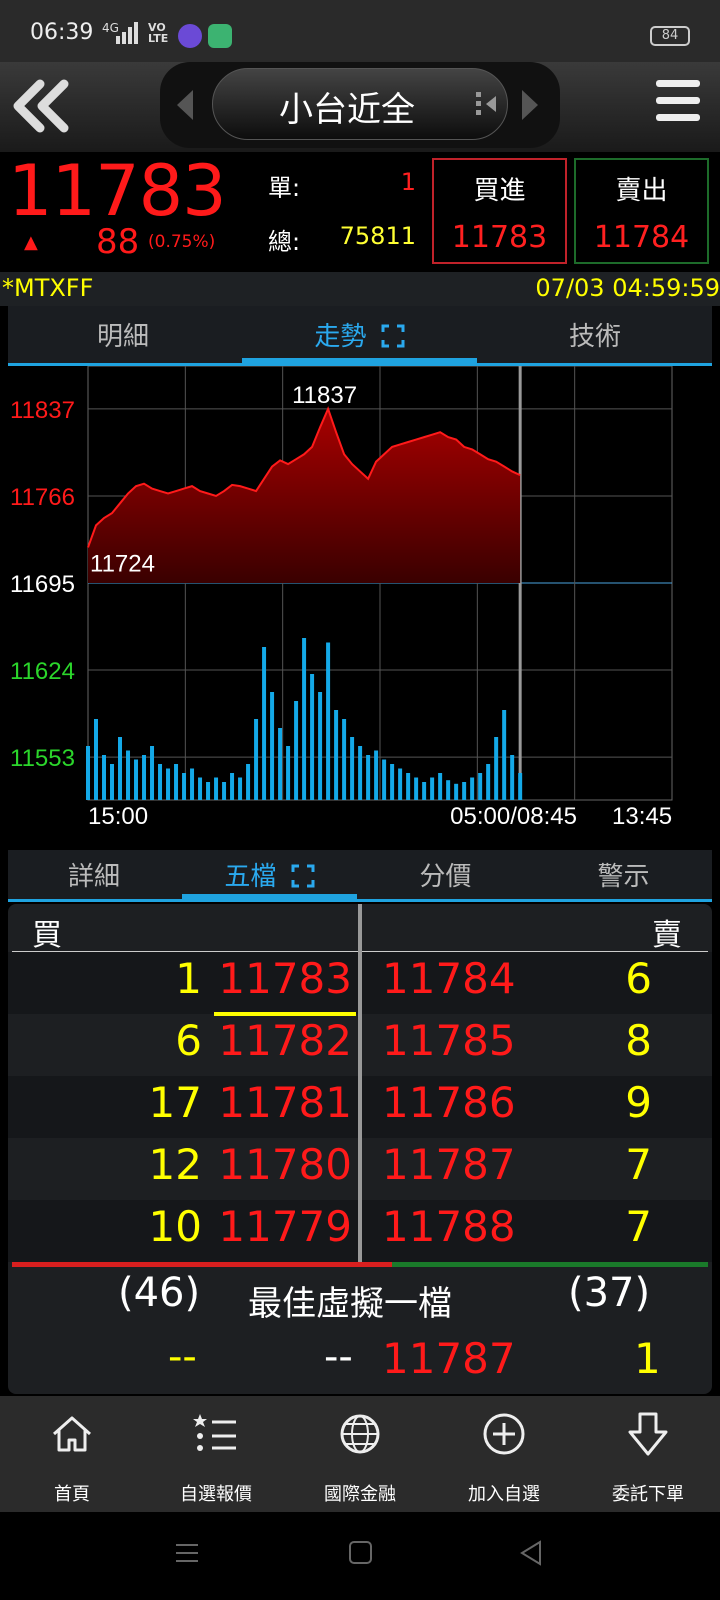 The width and height of the screenshot is (720, 1600). Describe the element at coordinates (324, 395) in the screenshot. I see `high-price-label: 11837` at that location.